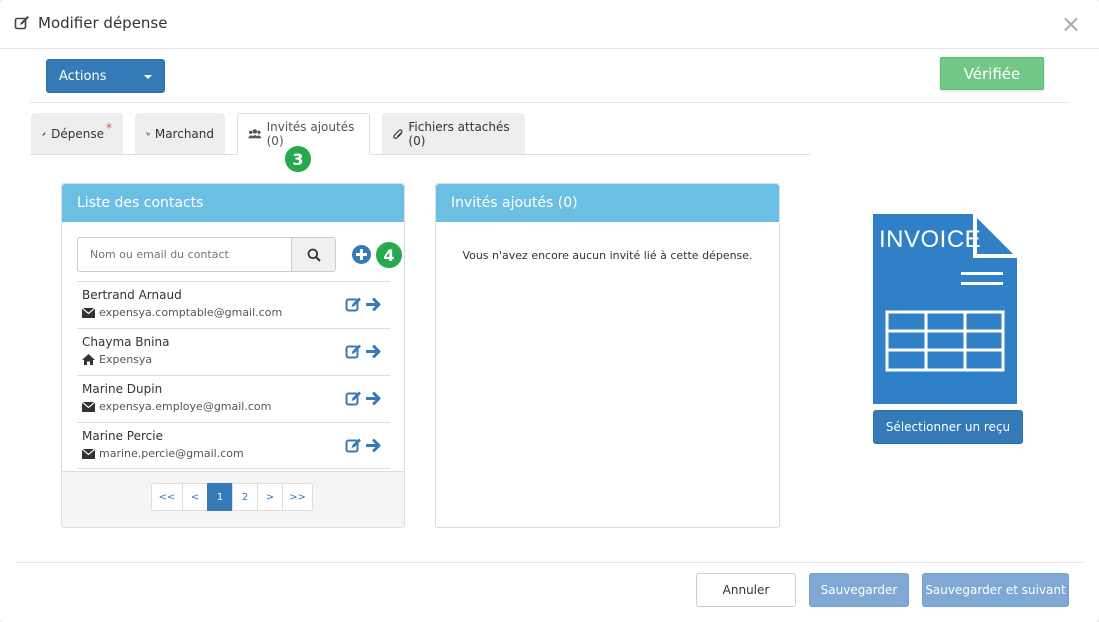 Image resolution: width=1099 pixels, height=622 pixels. I want to click on home-icon, so click(88, 359).